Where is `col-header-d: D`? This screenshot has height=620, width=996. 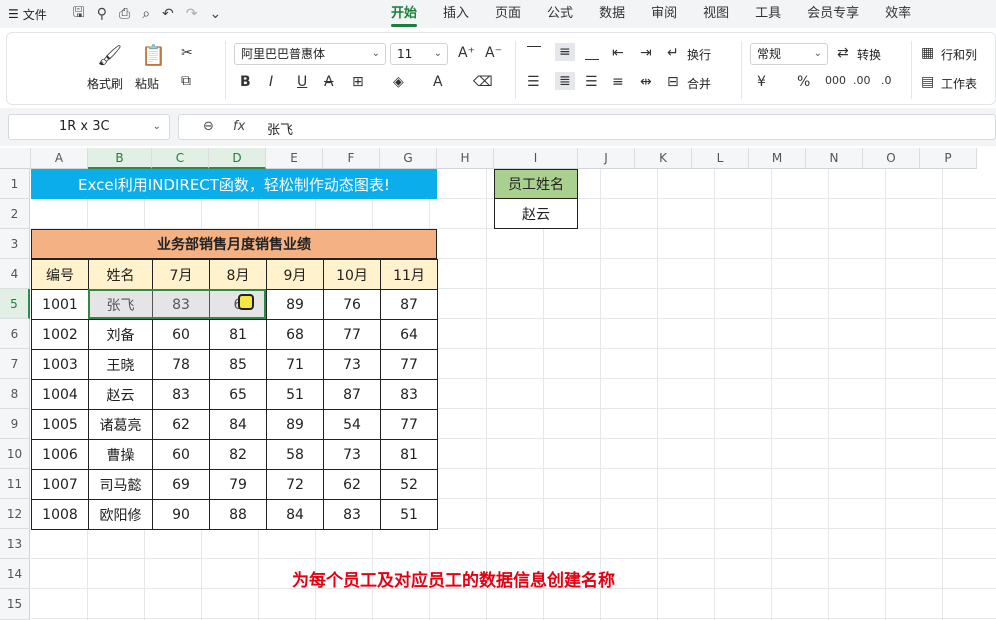
col-header-d: D is located at coordinates (237, 158).